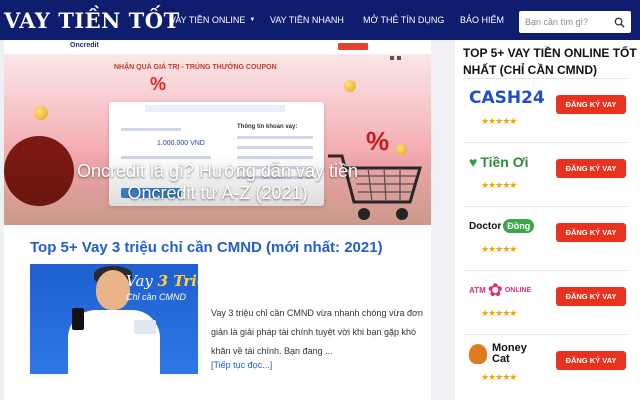  I want to click on lender-logo-text: Tiền Ơi, so click(504, 162).